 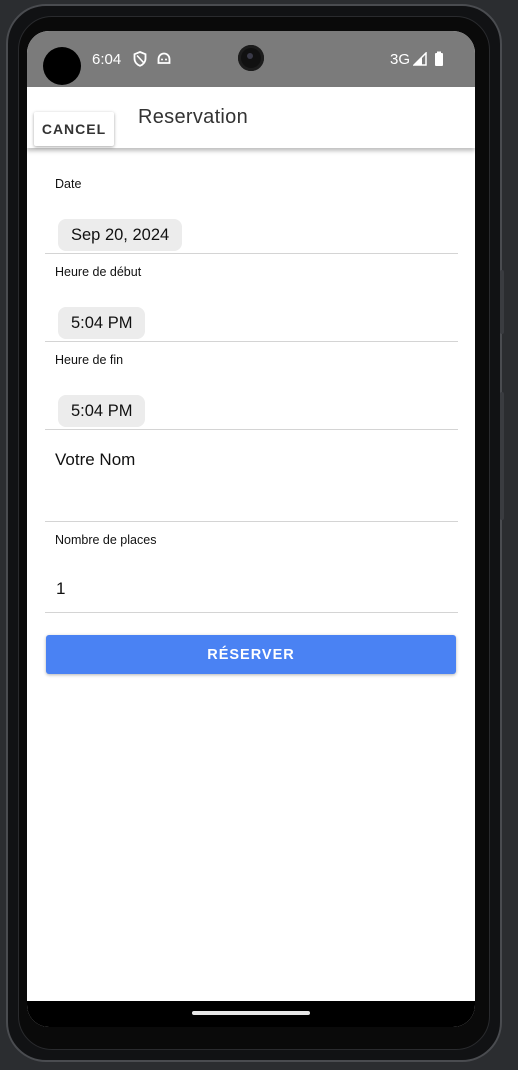 I want to click on name-divider, so click(x=251, y=521).